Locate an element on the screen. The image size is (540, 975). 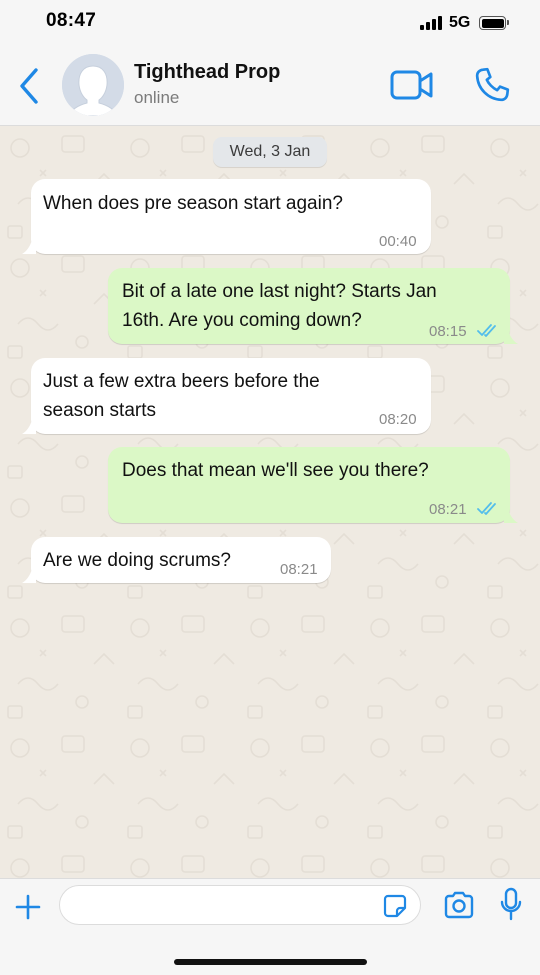
video-camera-icon is located at coordinates (411, 85).